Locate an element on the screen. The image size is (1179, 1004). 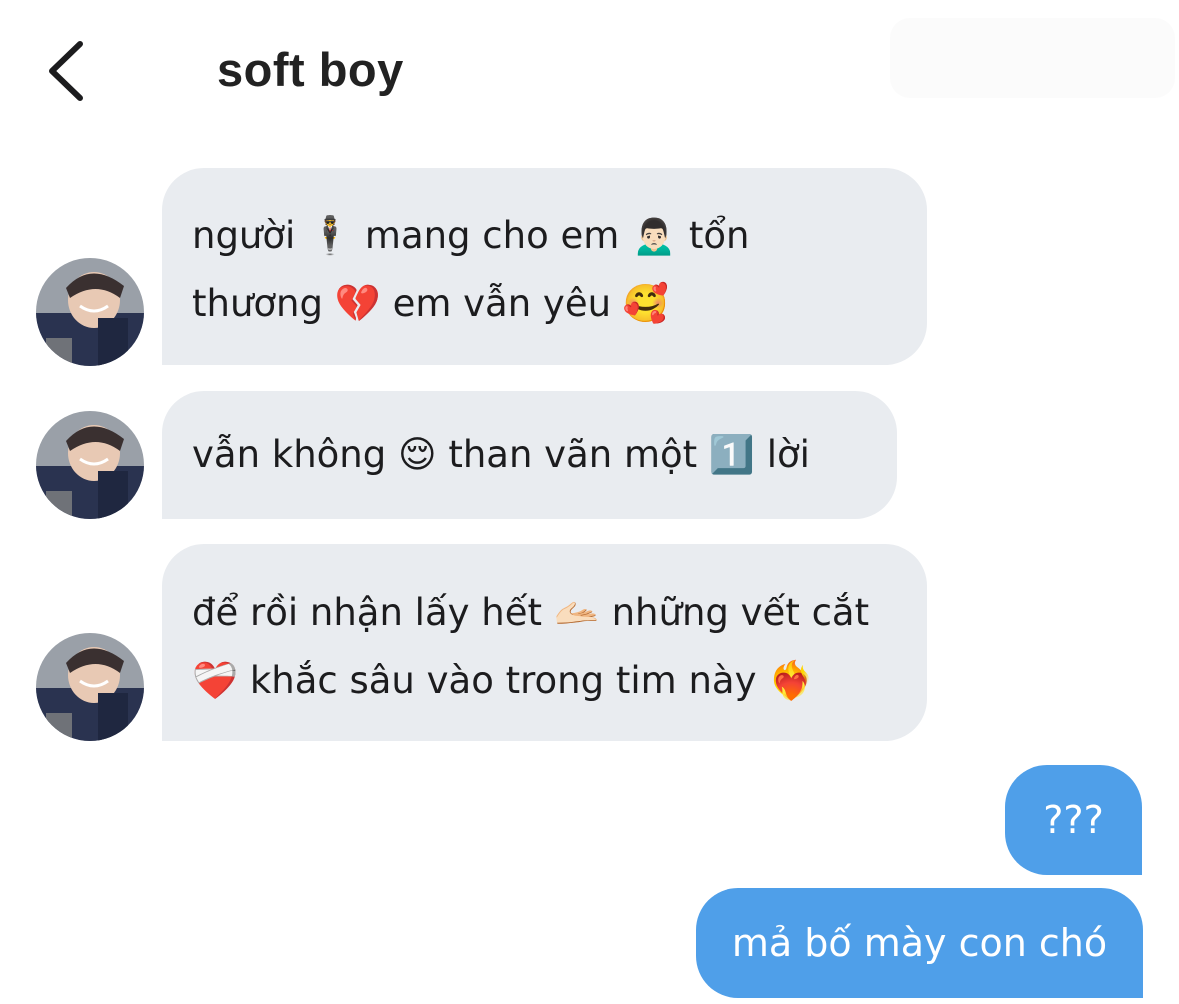
message-line: người 🕴 mang cho em 🙍🏻‍♂️ tổn is located at coordinates (471, 235).